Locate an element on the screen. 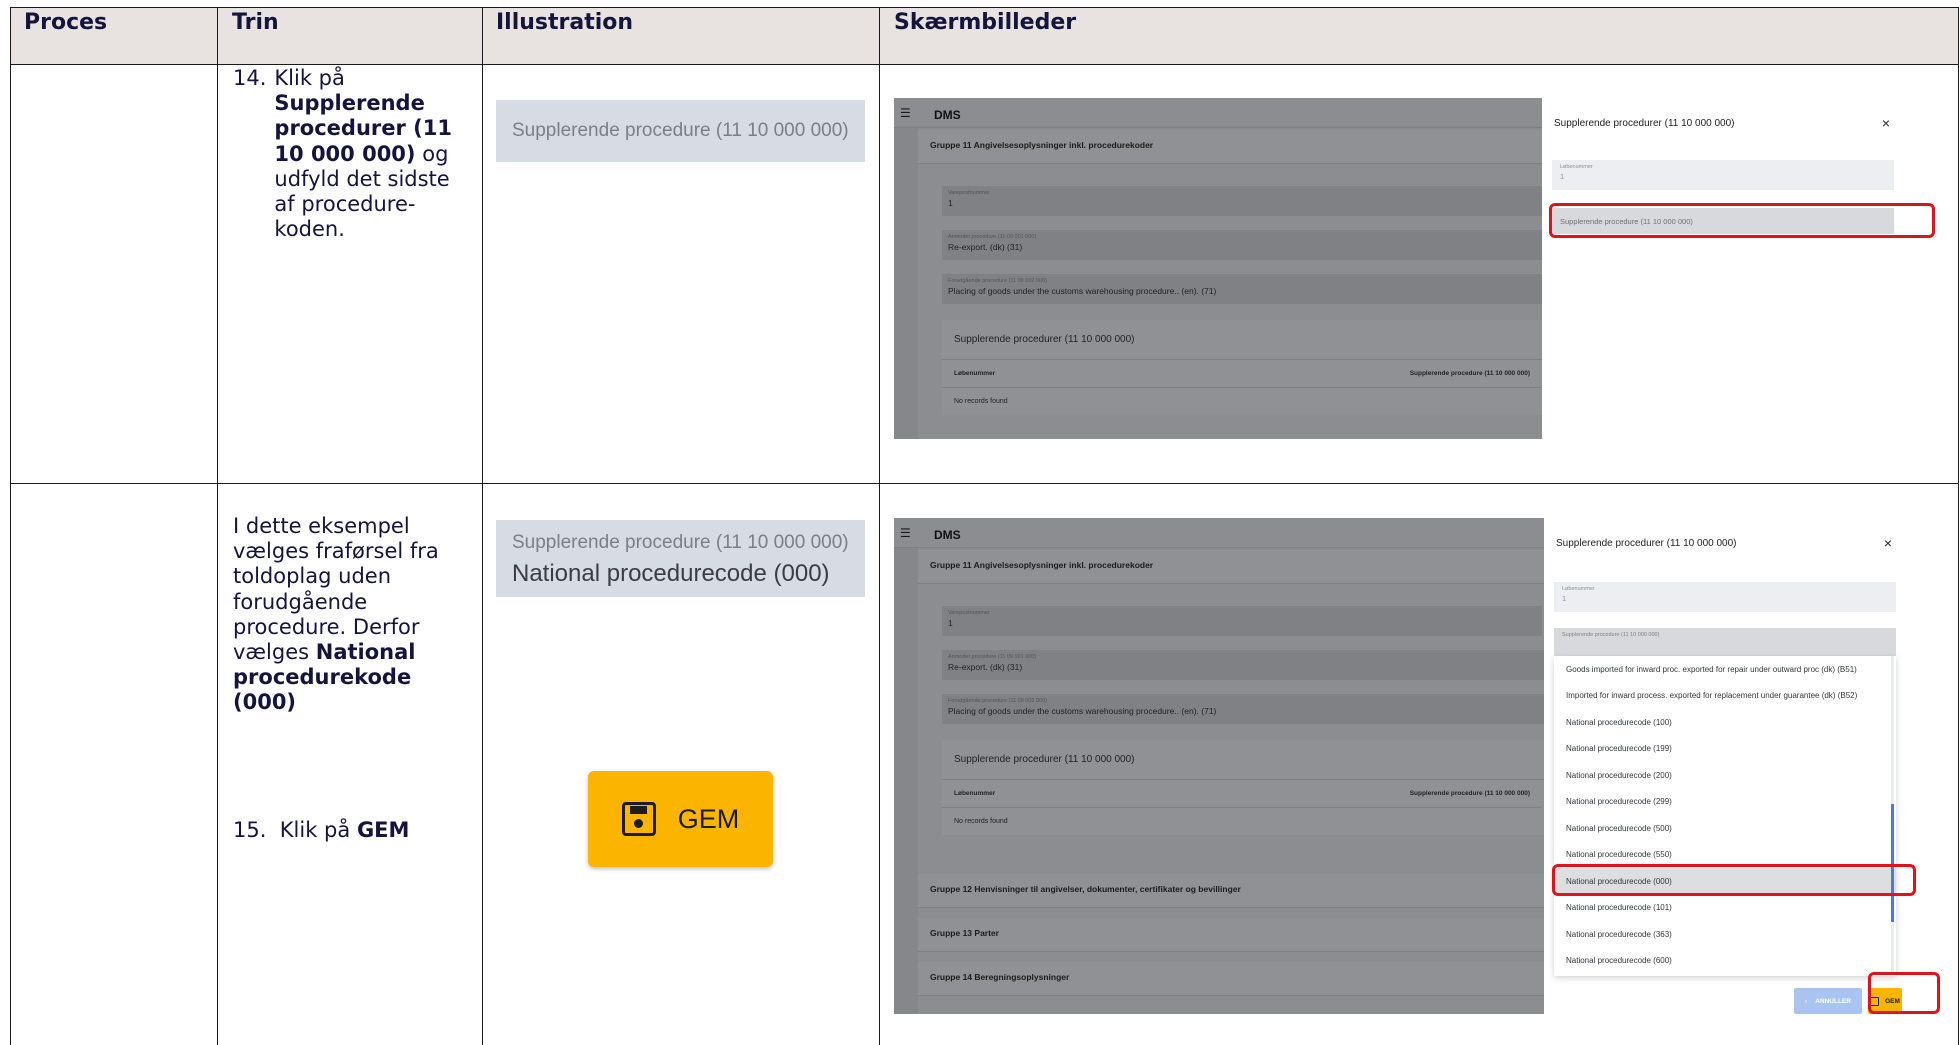 The height and width of the screenshot is (1045, 1959). header-proces: Proces is located at coordinates (66, 22).